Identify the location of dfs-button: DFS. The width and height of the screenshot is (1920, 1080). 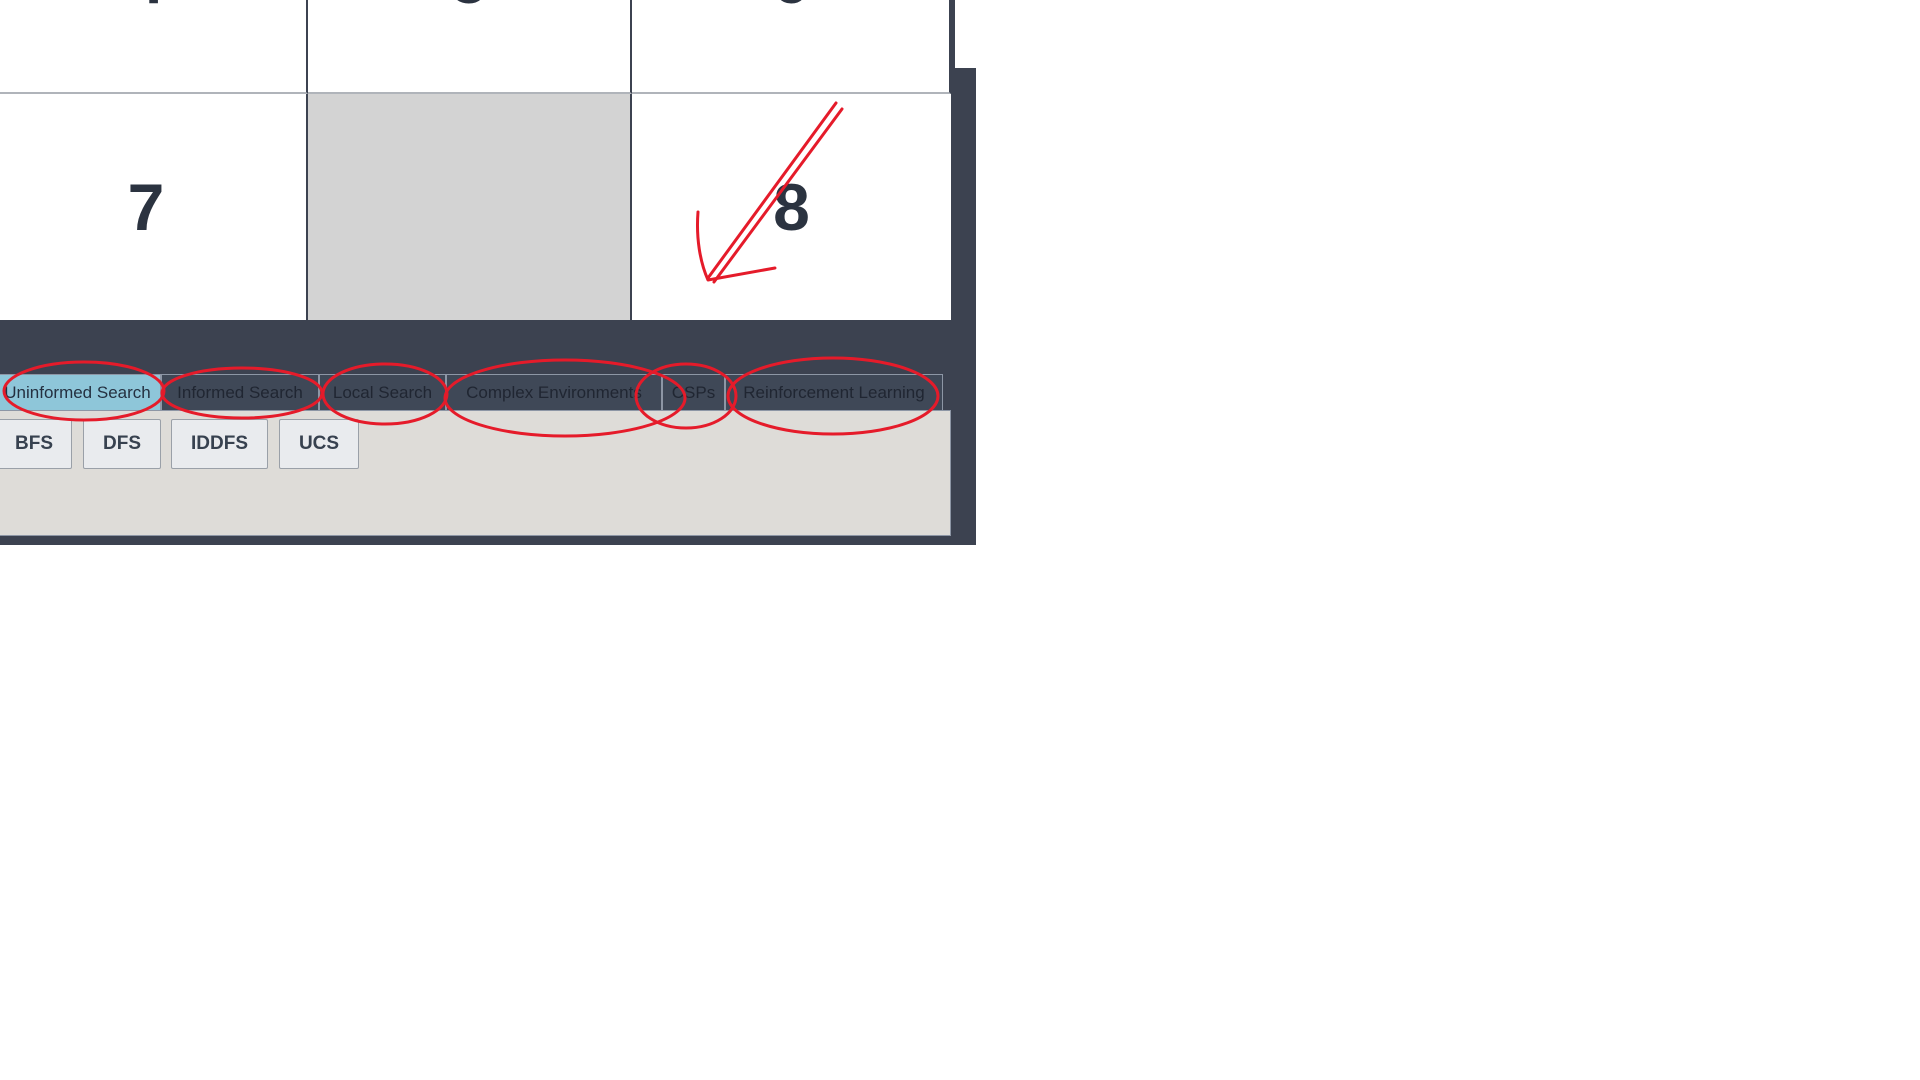
(122, 444).